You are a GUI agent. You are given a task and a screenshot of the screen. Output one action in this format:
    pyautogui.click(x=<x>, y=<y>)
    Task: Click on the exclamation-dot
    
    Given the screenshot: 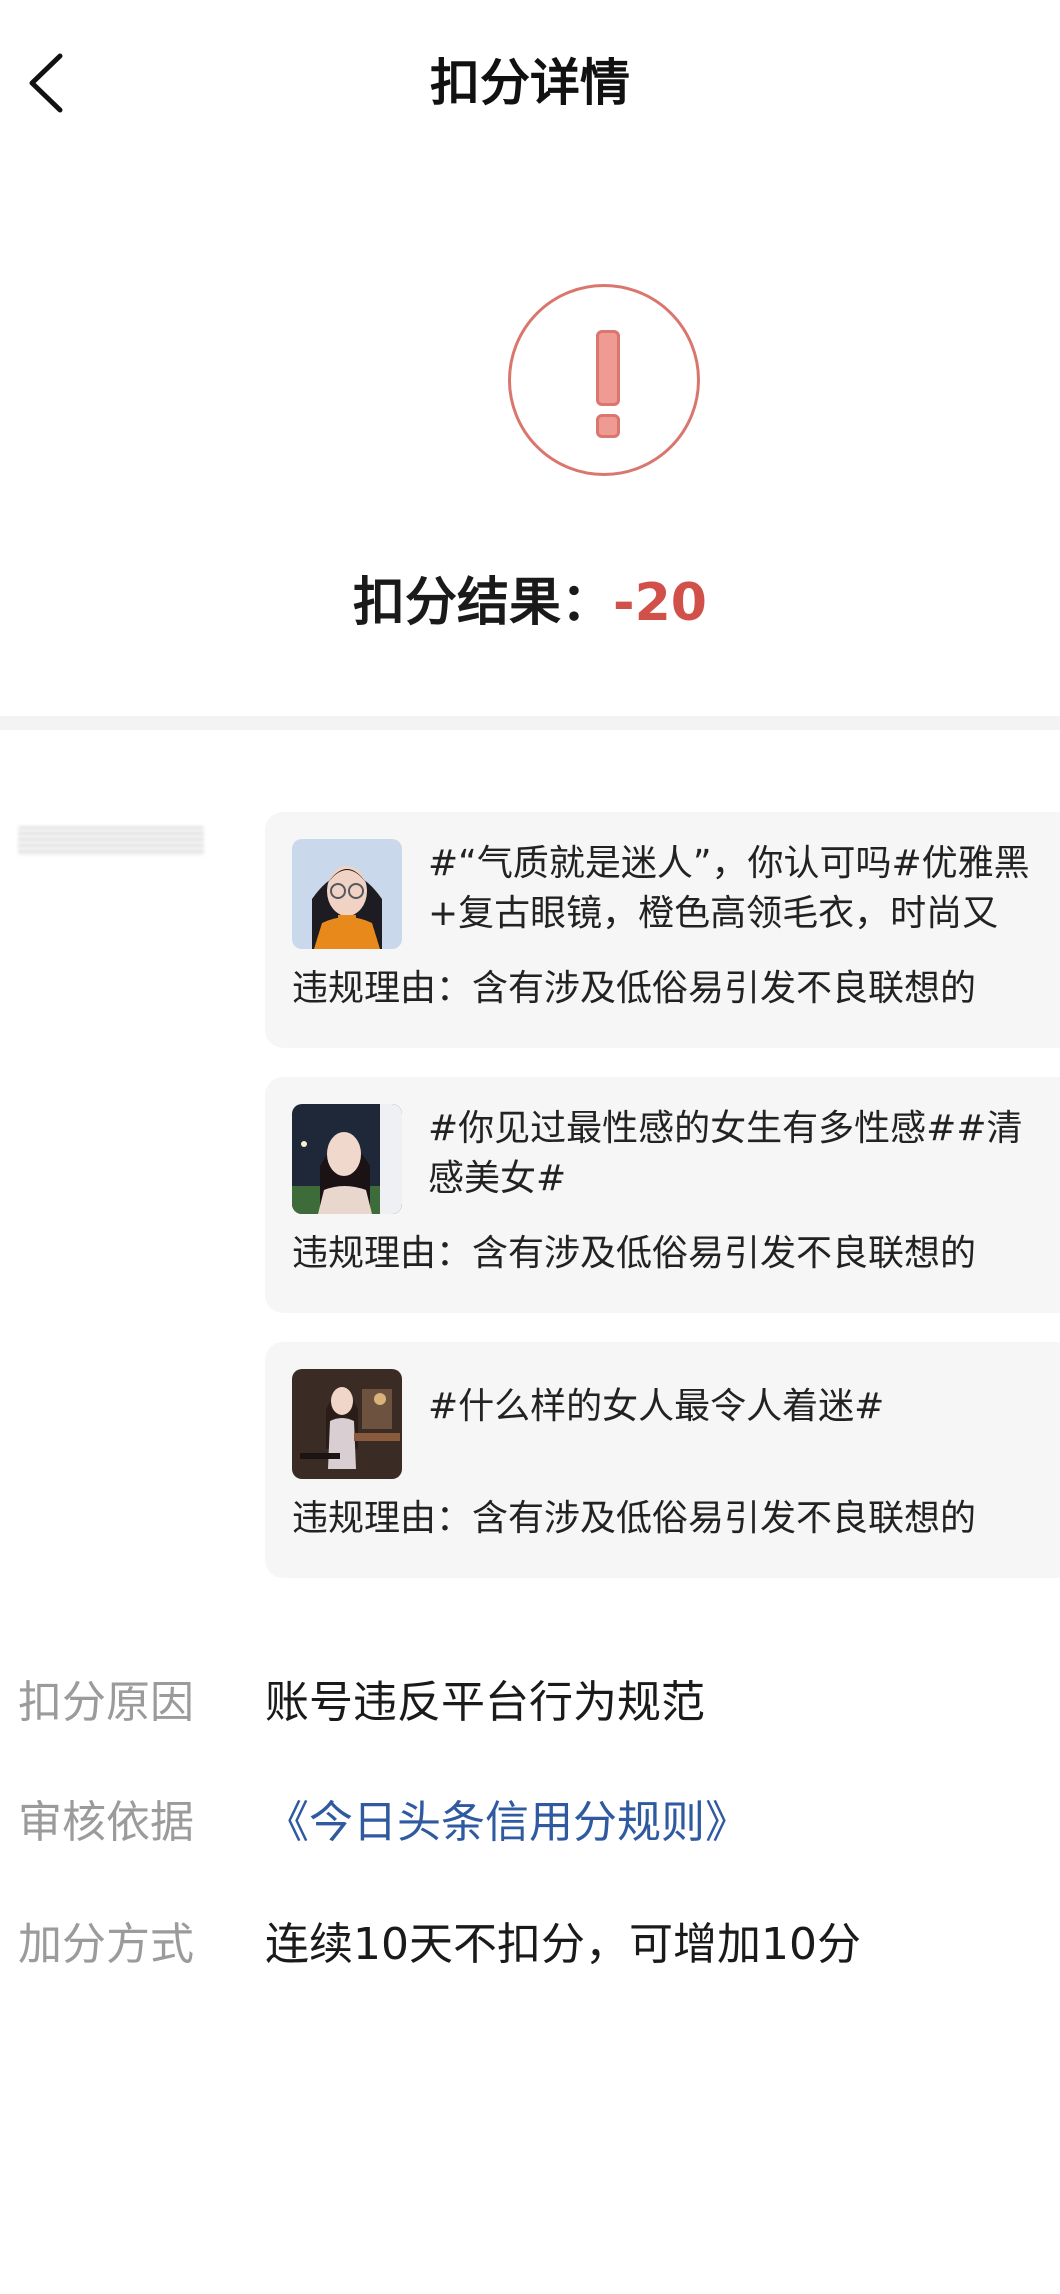 What is the action you would take?
    pyautogui.click(x=608, y=426)
    